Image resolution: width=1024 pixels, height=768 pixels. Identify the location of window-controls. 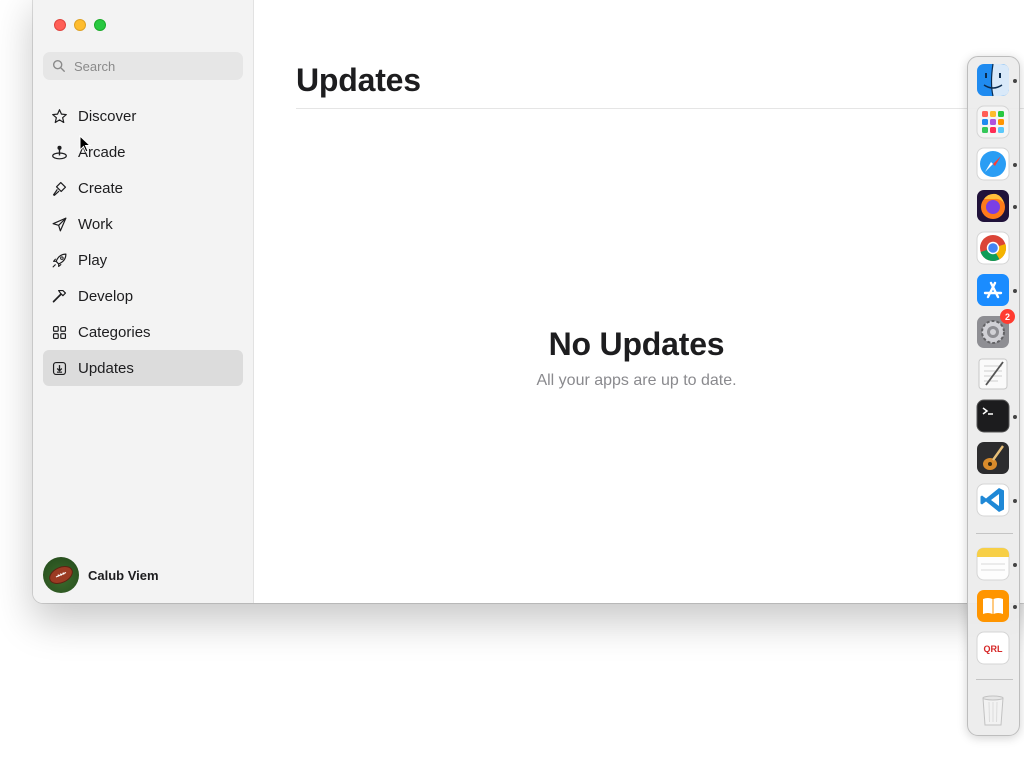
(80, 25).